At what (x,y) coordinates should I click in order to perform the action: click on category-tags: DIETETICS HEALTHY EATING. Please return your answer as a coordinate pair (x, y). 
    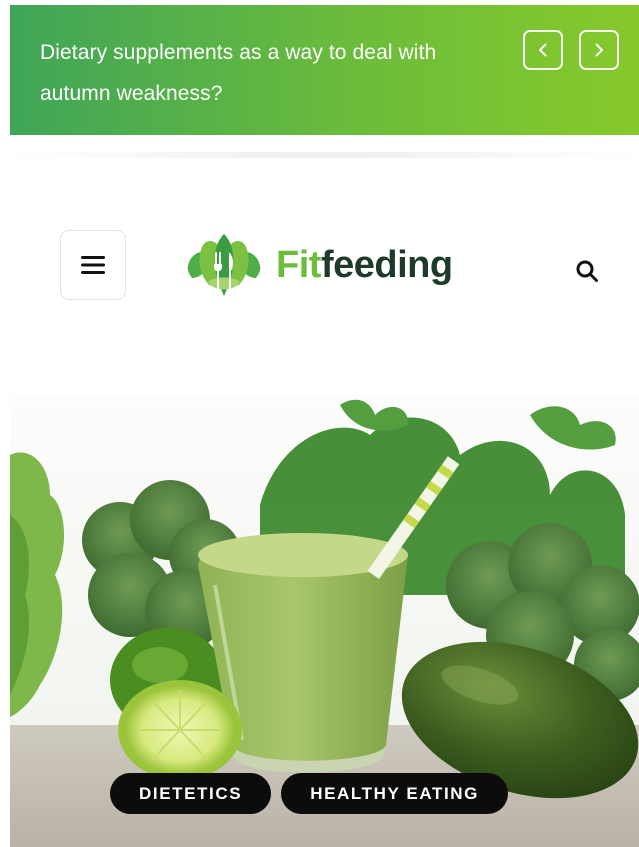
    Looking at the image, I should click on (309, 793).